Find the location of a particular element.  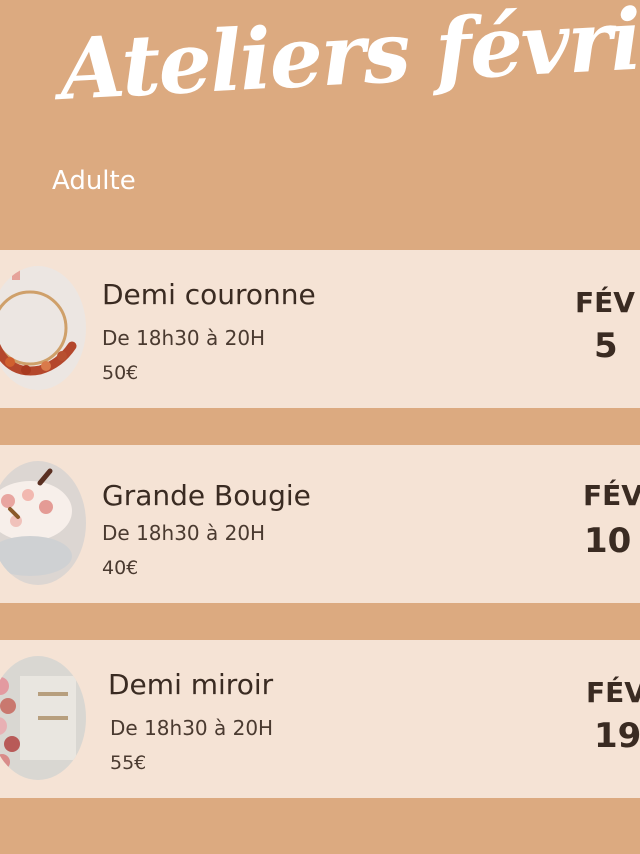

mirror-image is located at coordinates (43, 718).